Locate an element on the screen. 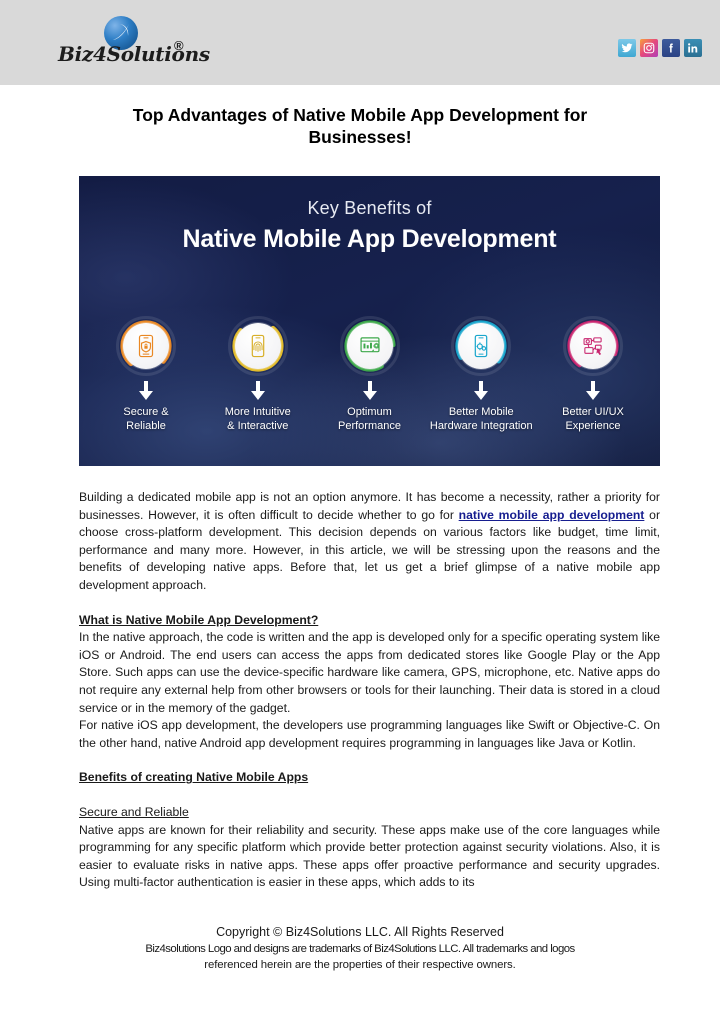 The image size is (720, 1018). heading-benefits: Benefits of creating Native Mobile Apps is located at coordinates (194, 777).